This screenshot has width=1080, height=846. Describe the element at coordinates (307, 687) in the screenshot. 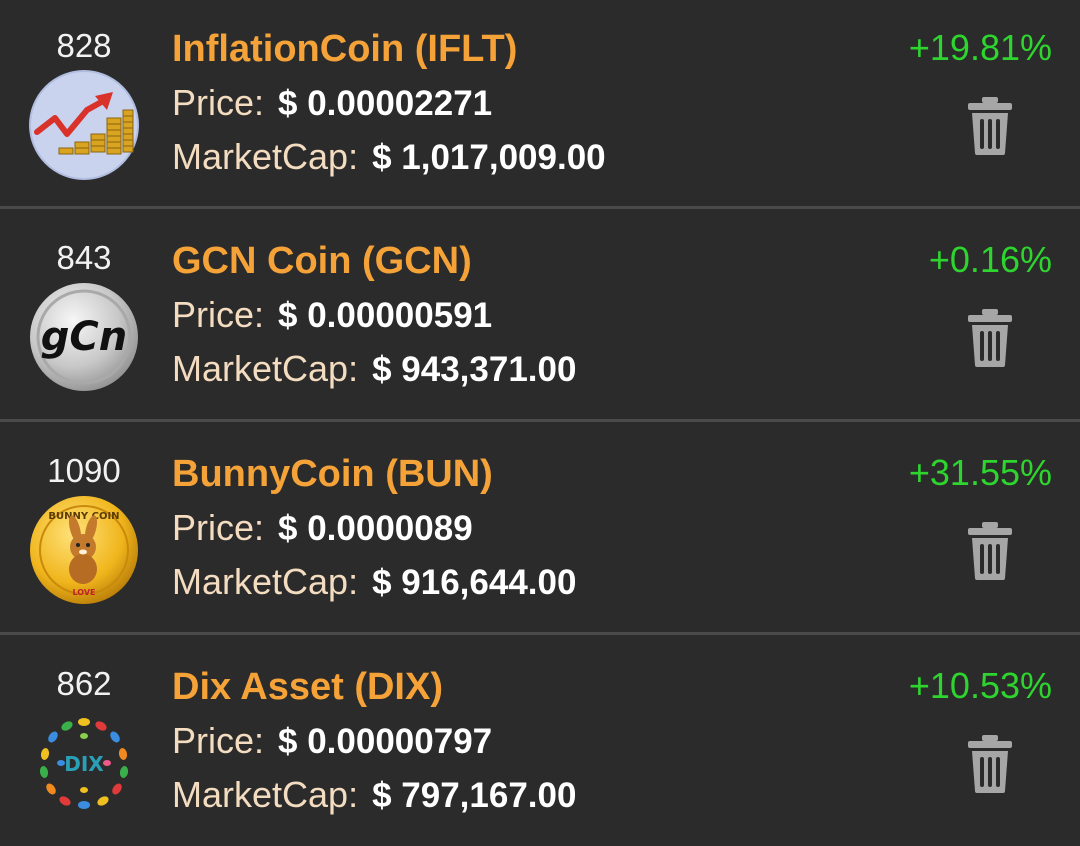

I see `coin-name: Dix Asset (DIX)` at that location.